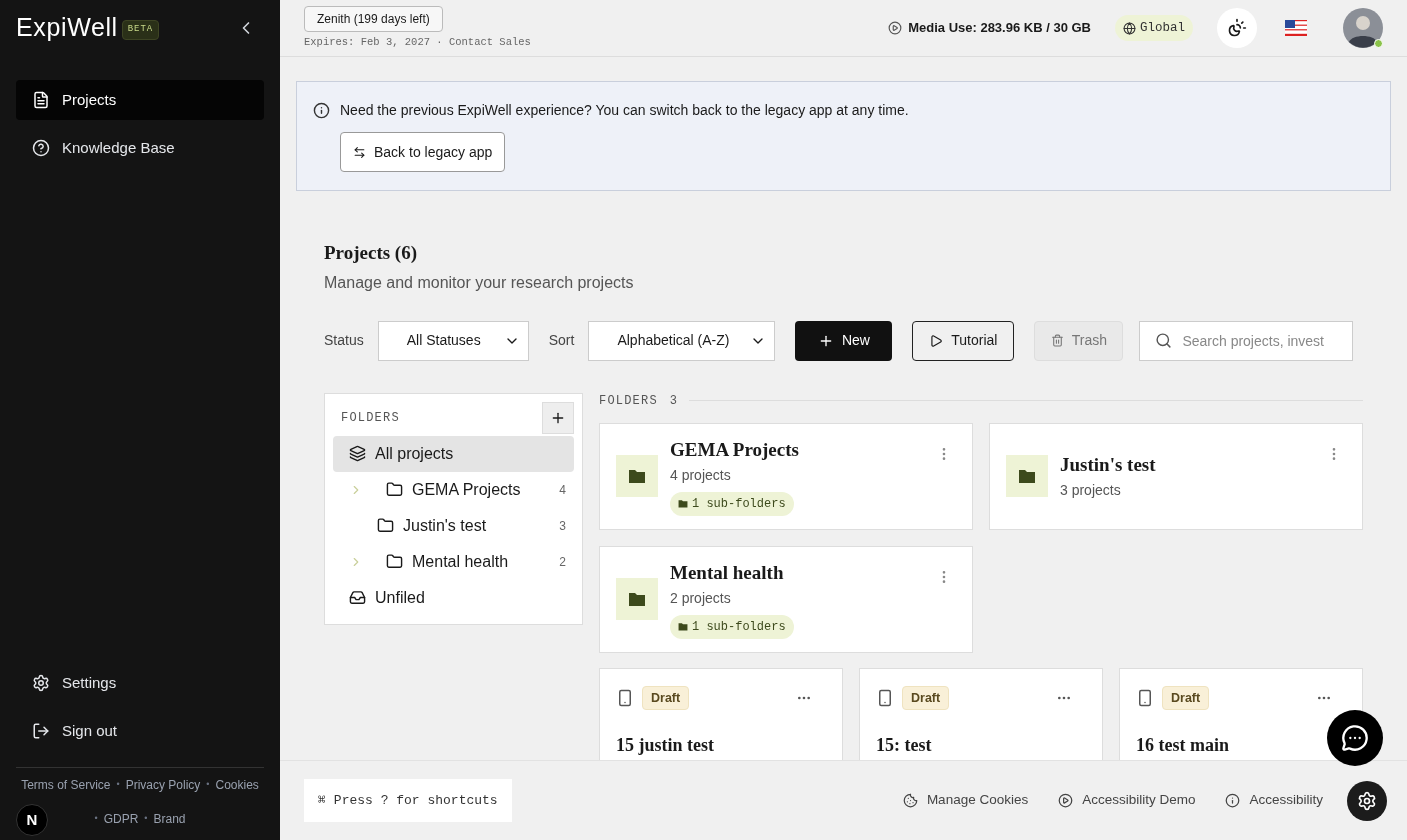  What do you see at coordinates (371, 253) in the screenshot?
I see `page-title: Projects (6)` at bounding box center [371, 253].